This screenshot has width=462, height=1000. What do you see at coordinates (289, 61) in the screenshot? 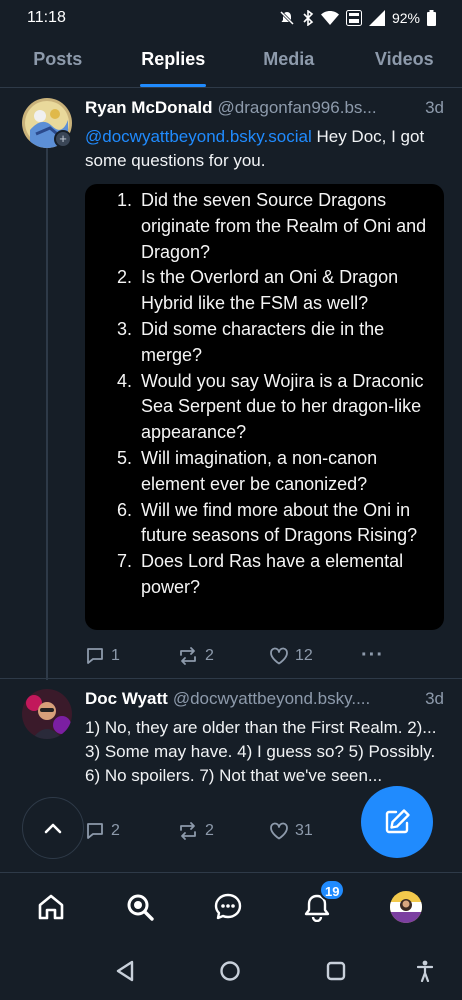
I see `tab-media: Media` at bounding box center [289, 61].